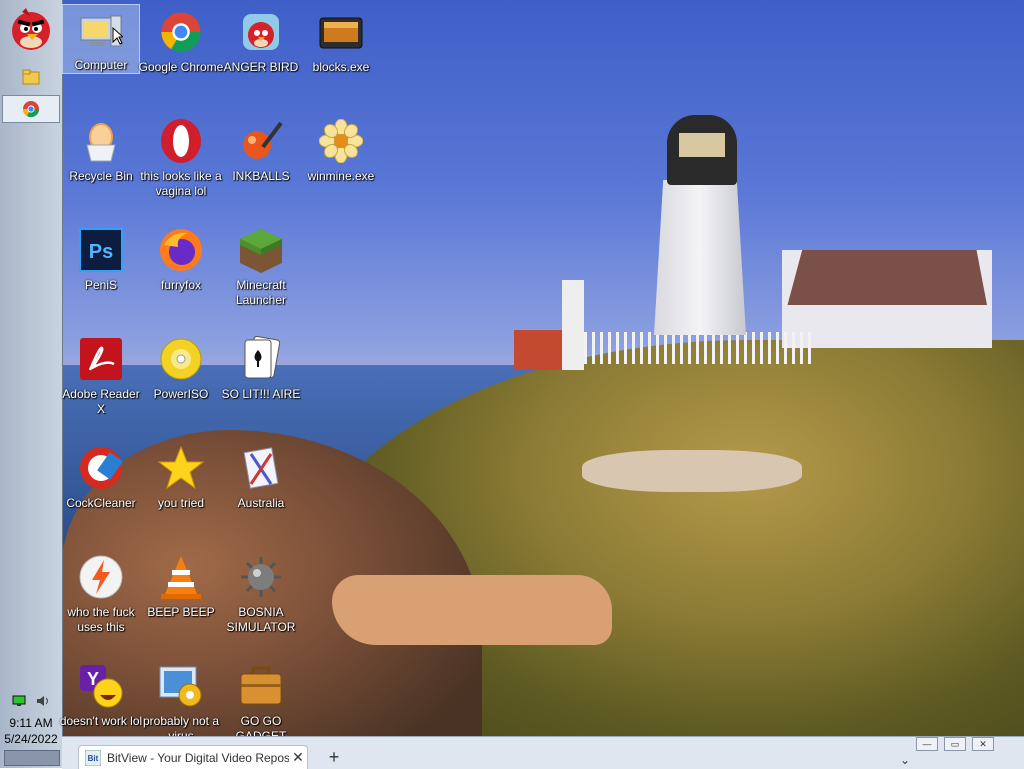  What do you see at coordinates (181, 183) in the screenshot?
I see `desktop-icon-label: this looks like a vagina lol` at bounding box center [181, 183].